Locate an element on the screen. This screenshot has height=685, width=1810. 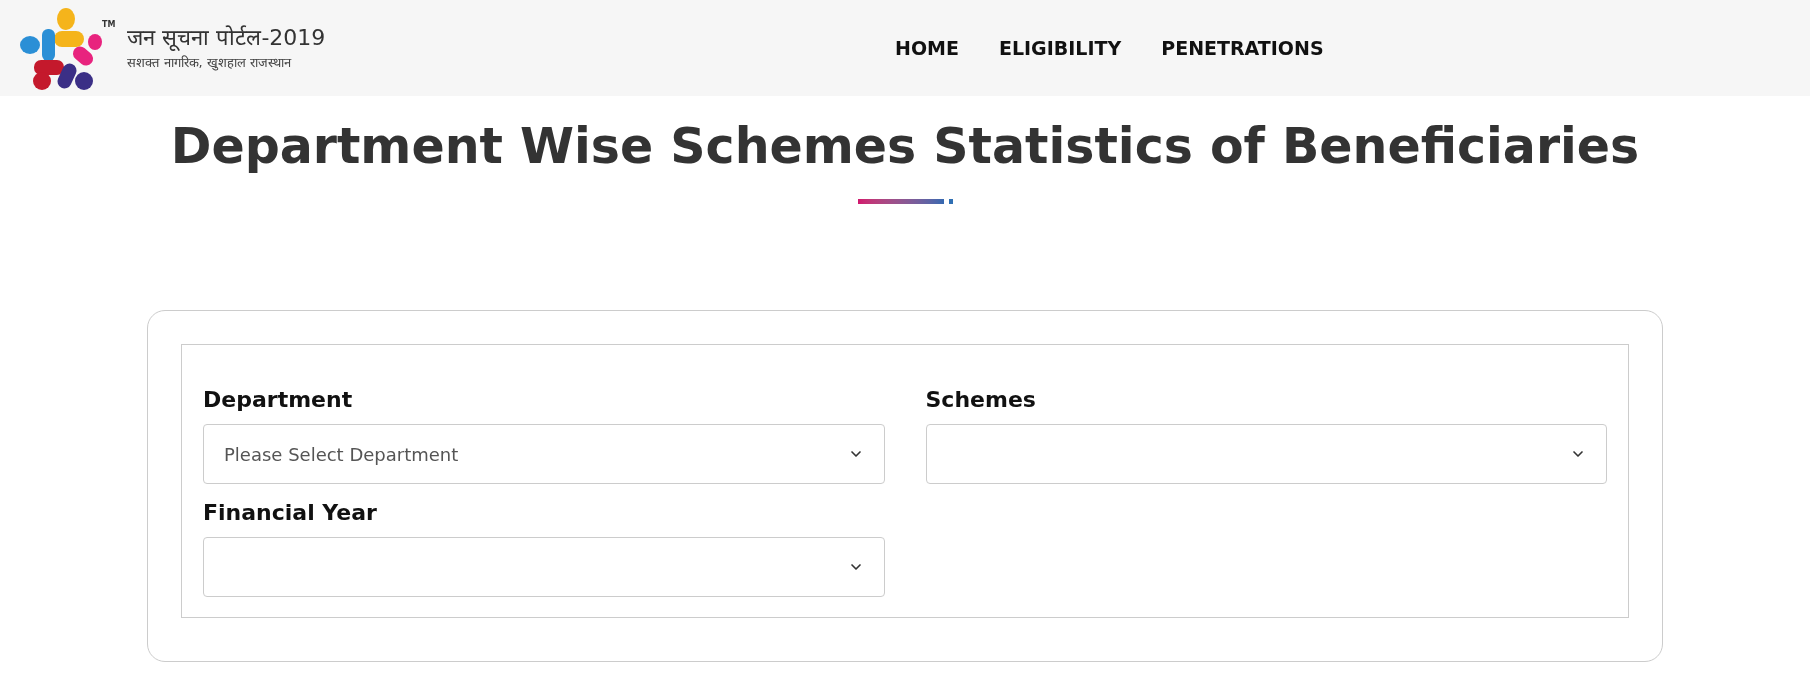
portal-title: जन सूचना पोर्टल-2019 is located at coordinates (226, 37).